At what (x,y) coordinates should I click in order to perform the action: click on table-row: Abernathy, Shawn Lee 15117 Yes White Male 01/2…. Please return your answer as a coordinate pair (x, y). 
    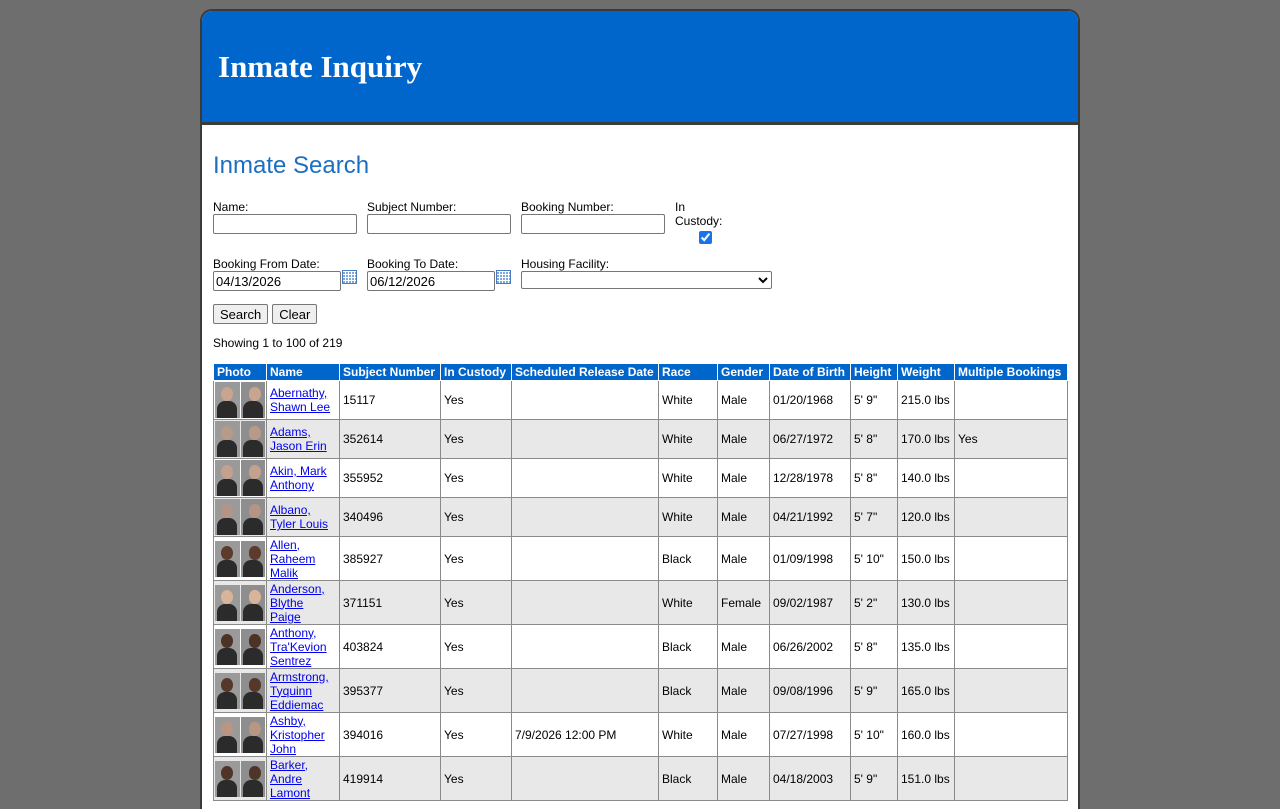
    Looking at the image, I should click on (640, 400).